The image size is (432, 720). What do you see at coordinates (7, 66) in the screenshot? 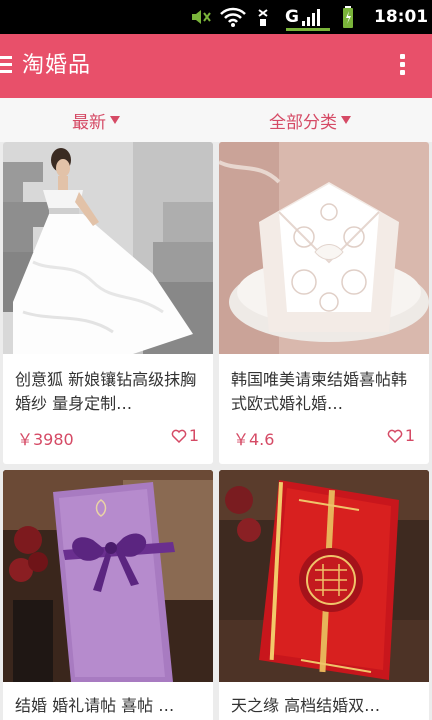
I see `menu-icon` at bounding box center [7, 66].